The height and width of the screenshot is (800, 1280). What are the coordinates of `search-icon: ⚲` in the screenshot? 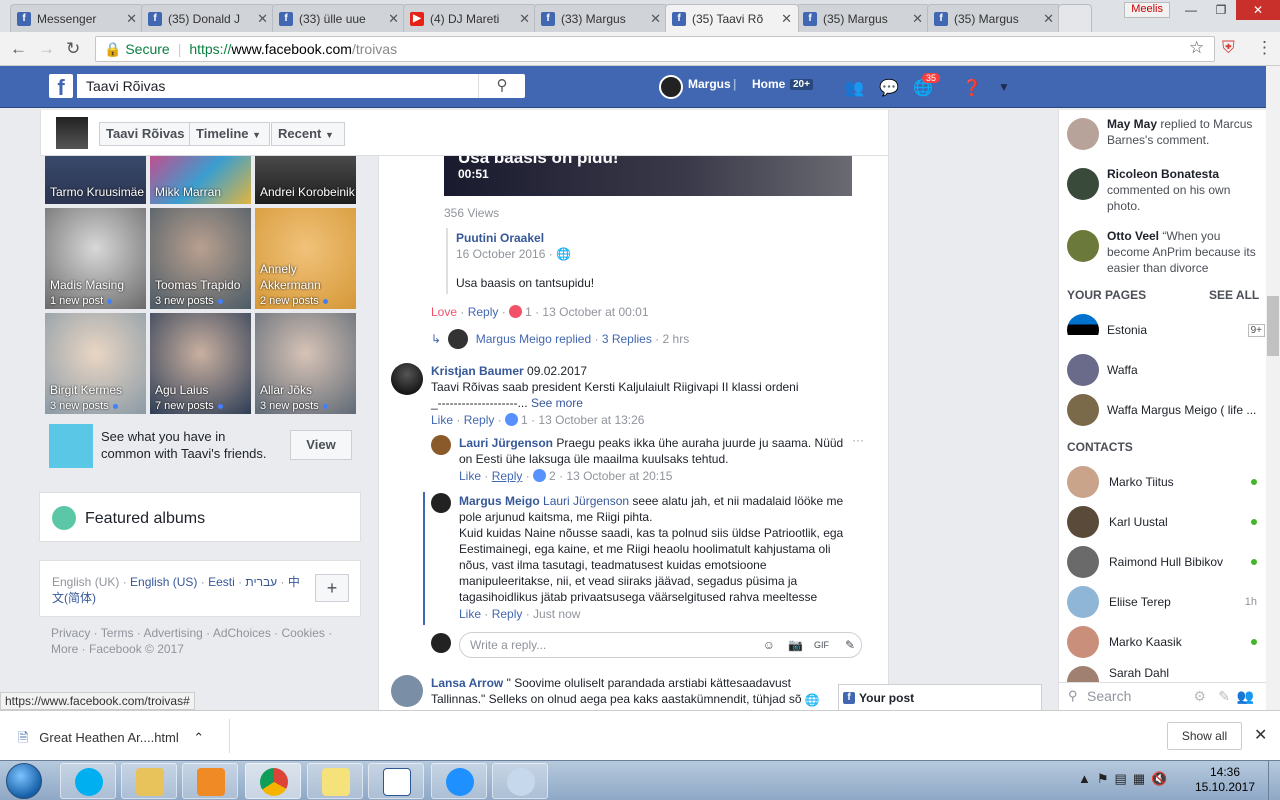 It's located at (501, 86).